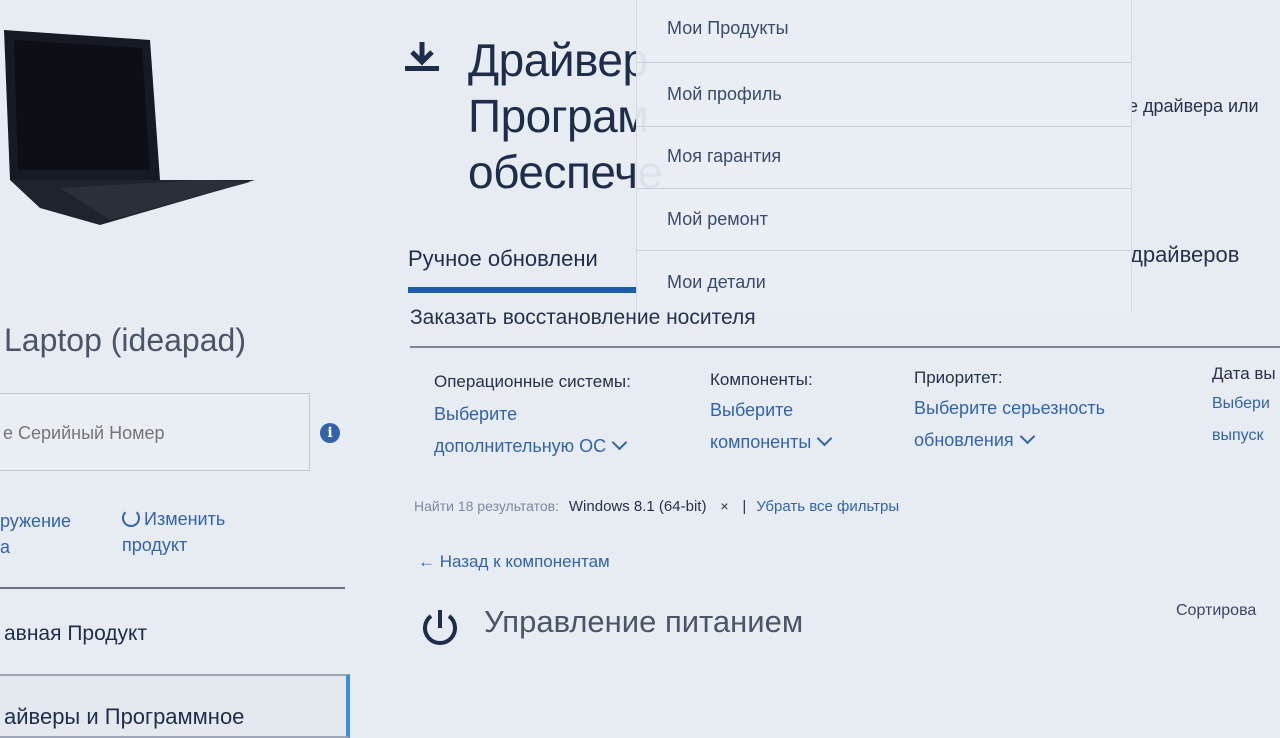  I want to click on filter-release-date: Дата вы Выбери выпуск, so click(1244, 408).